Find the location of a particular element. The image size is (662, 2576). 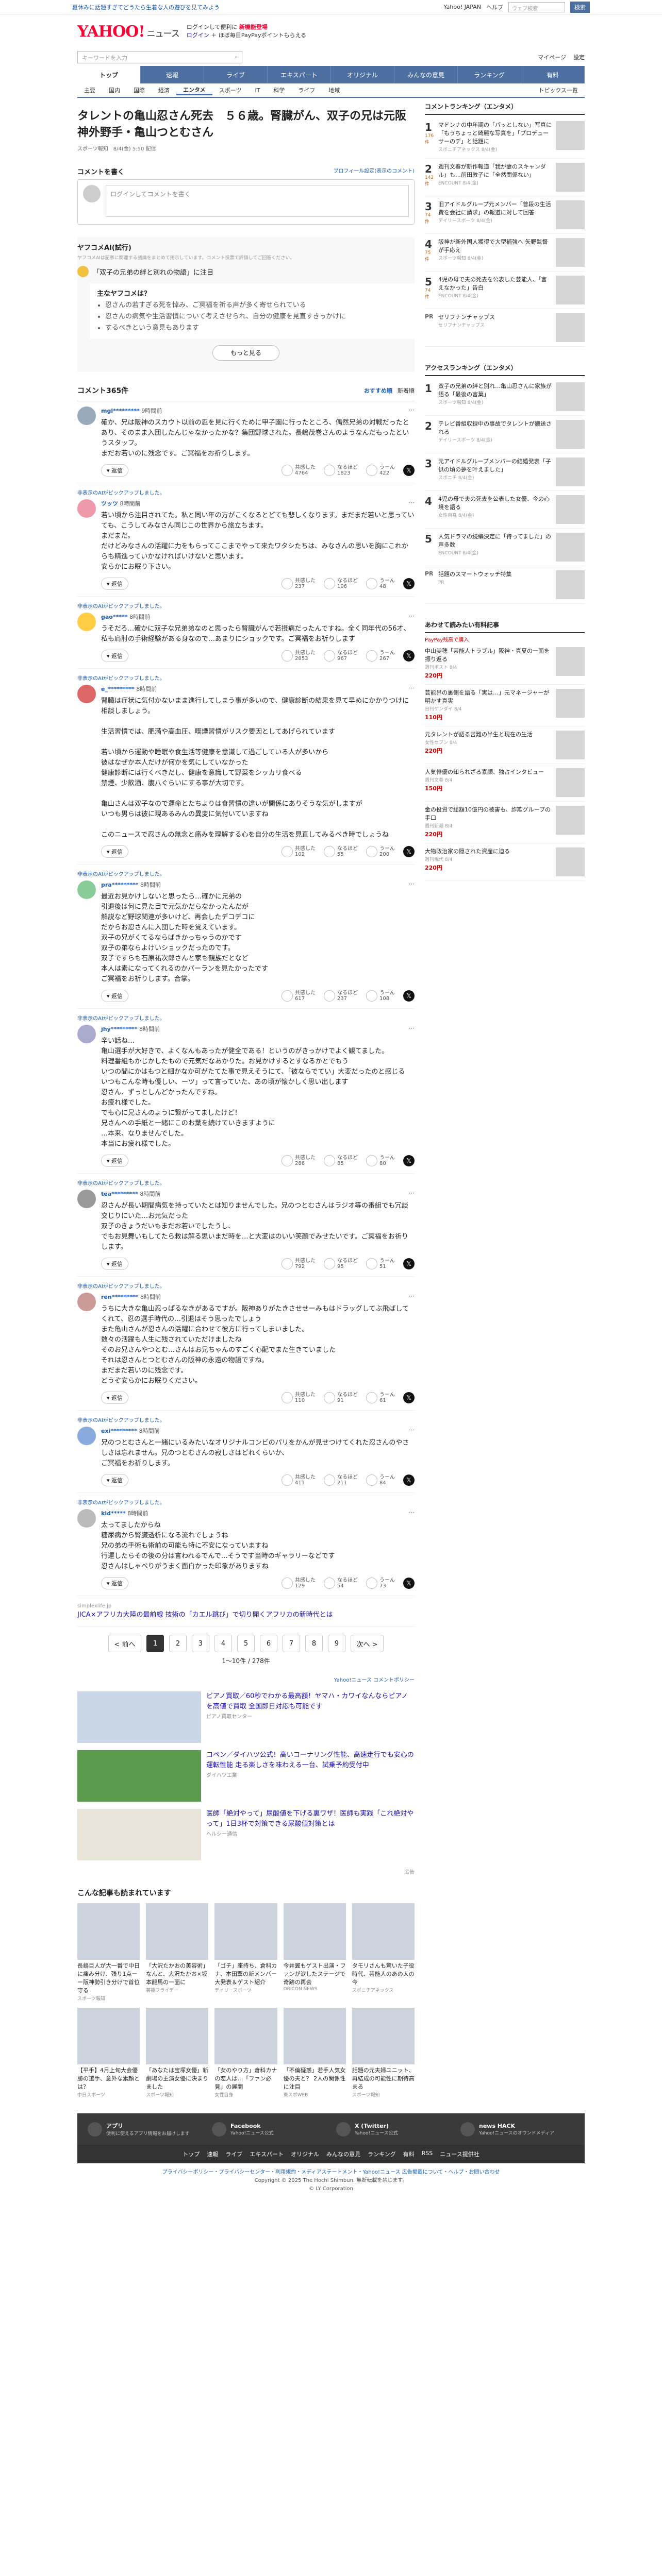

news-search-input: キーワードを入力 ⌕ is located at coordinates (159, 57).